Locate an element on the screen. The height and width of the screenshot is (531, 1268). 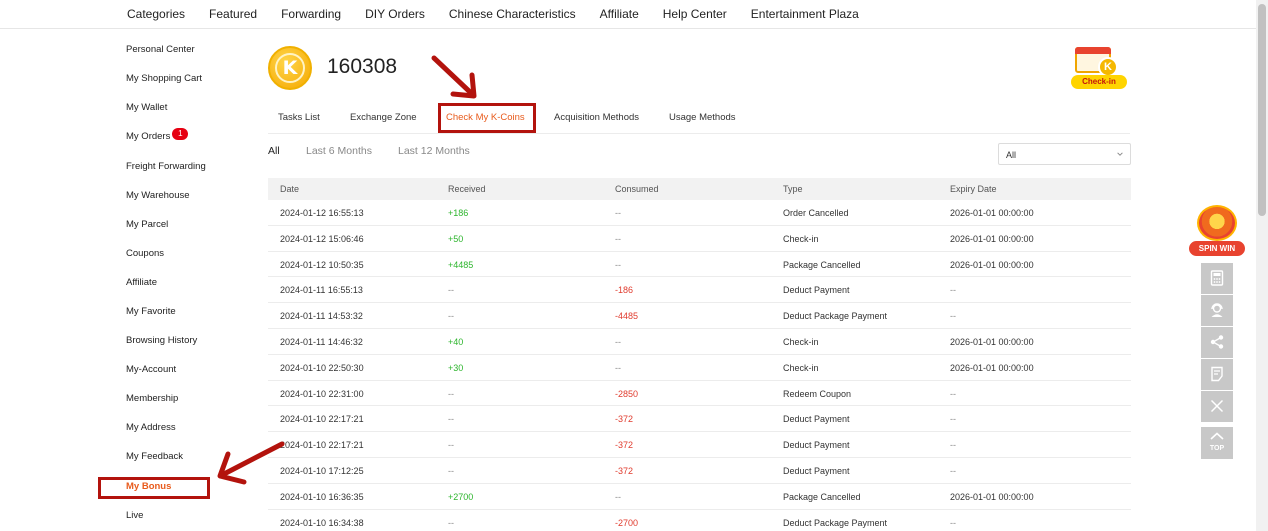
sidebar-item-coupons: Coupons is located at coordinates (145, 253).